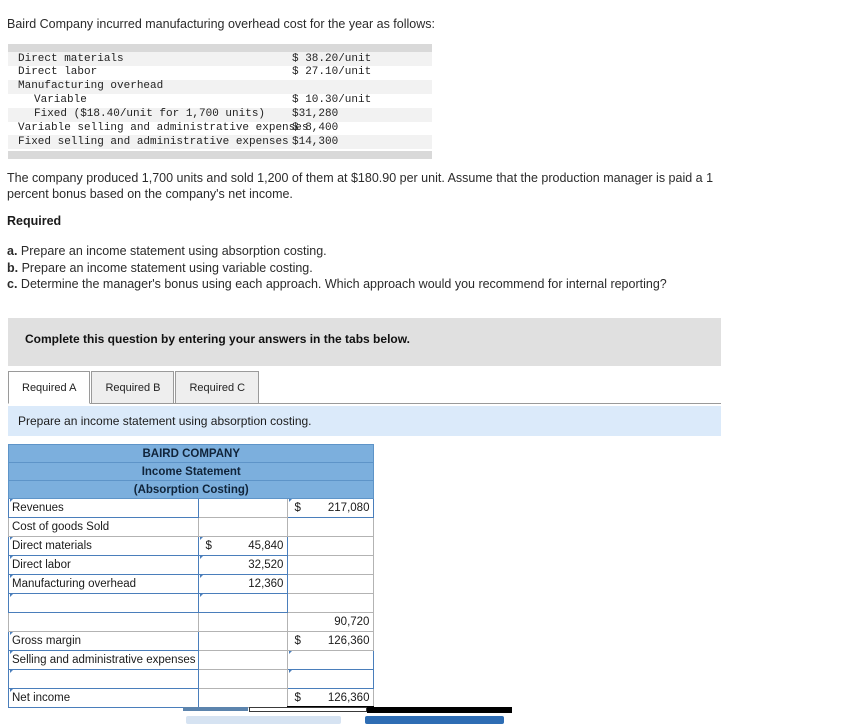 Image resolution: width=863 pixels, height=724 pixels. I want to click on footer-button-row, so click(431, 720).